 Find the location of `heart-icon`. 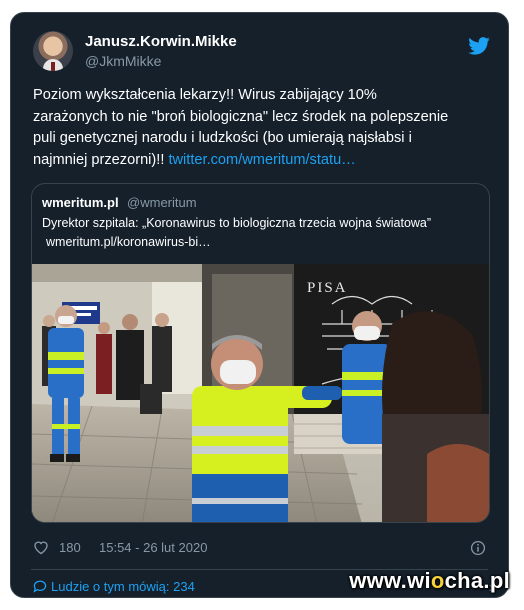

heart-icon is located at coordinates (41, 547).